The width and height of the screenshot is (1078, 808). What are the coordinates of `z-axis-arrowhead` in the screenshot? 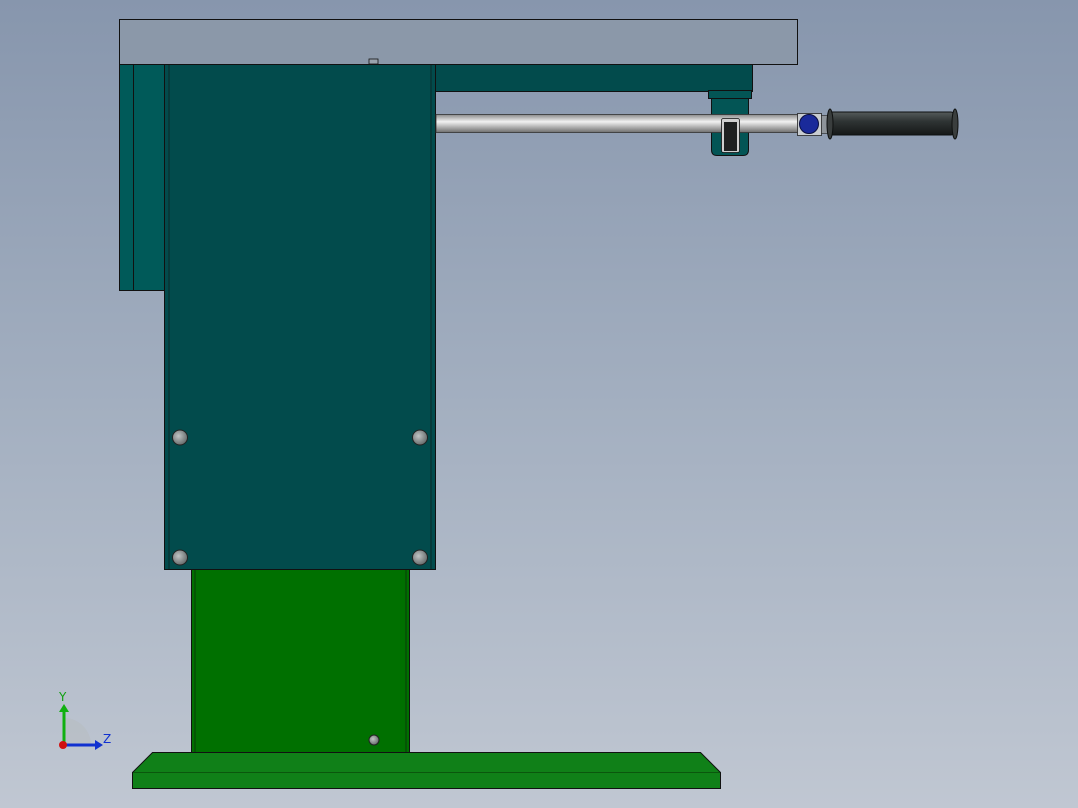 It's located at (99, 745).